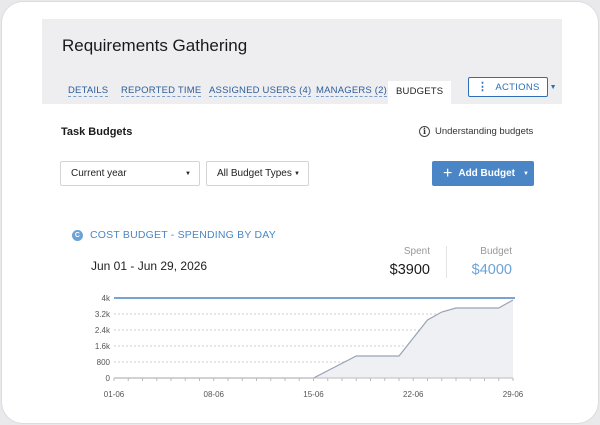 The height and width of the screenshot is (425, 600). Describe the element at coordinates (103, 330) in the screenshot. I see `y-tick-label: 2.4k` at that location.